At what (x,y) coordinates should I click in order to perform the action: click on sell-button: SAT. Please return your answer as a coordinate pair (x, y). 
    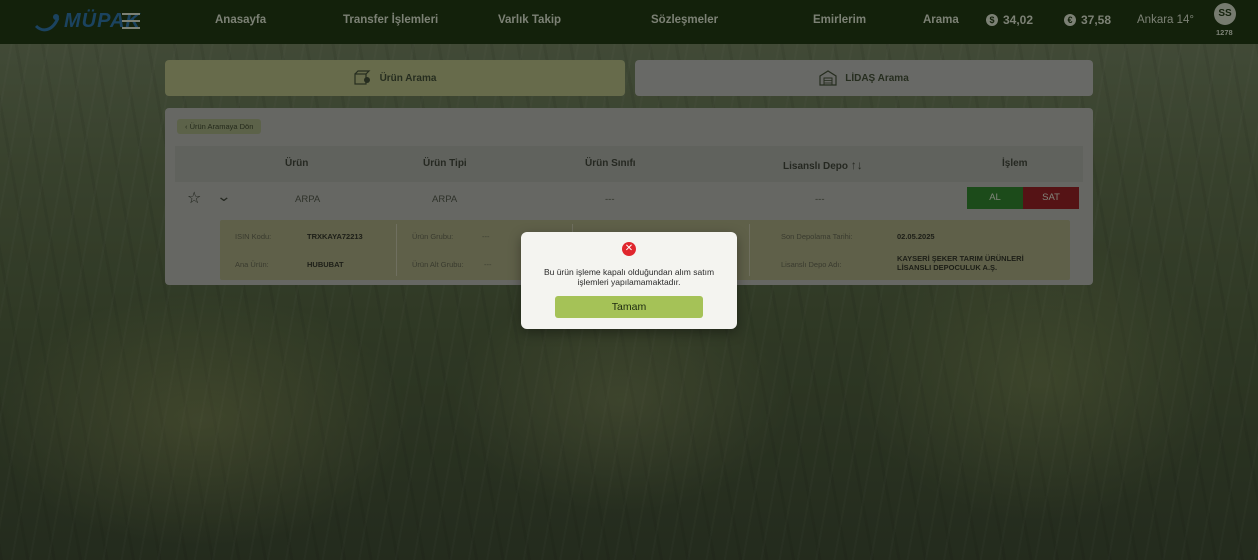
    Looking at the image, I should click on (1051, 198).